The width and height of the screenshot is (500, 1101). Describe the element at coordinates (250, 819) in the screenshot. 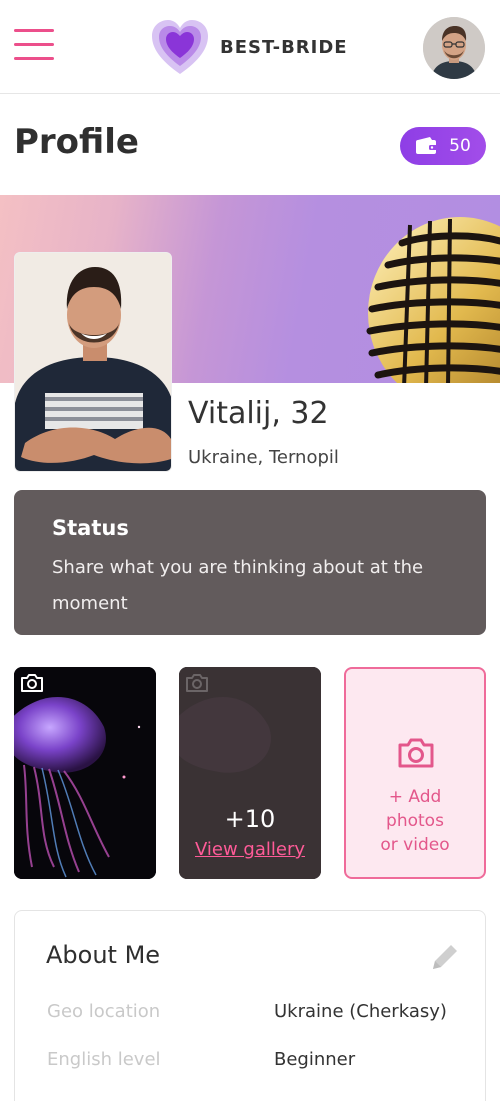

I see `gallery-more-count: +10` at that location.